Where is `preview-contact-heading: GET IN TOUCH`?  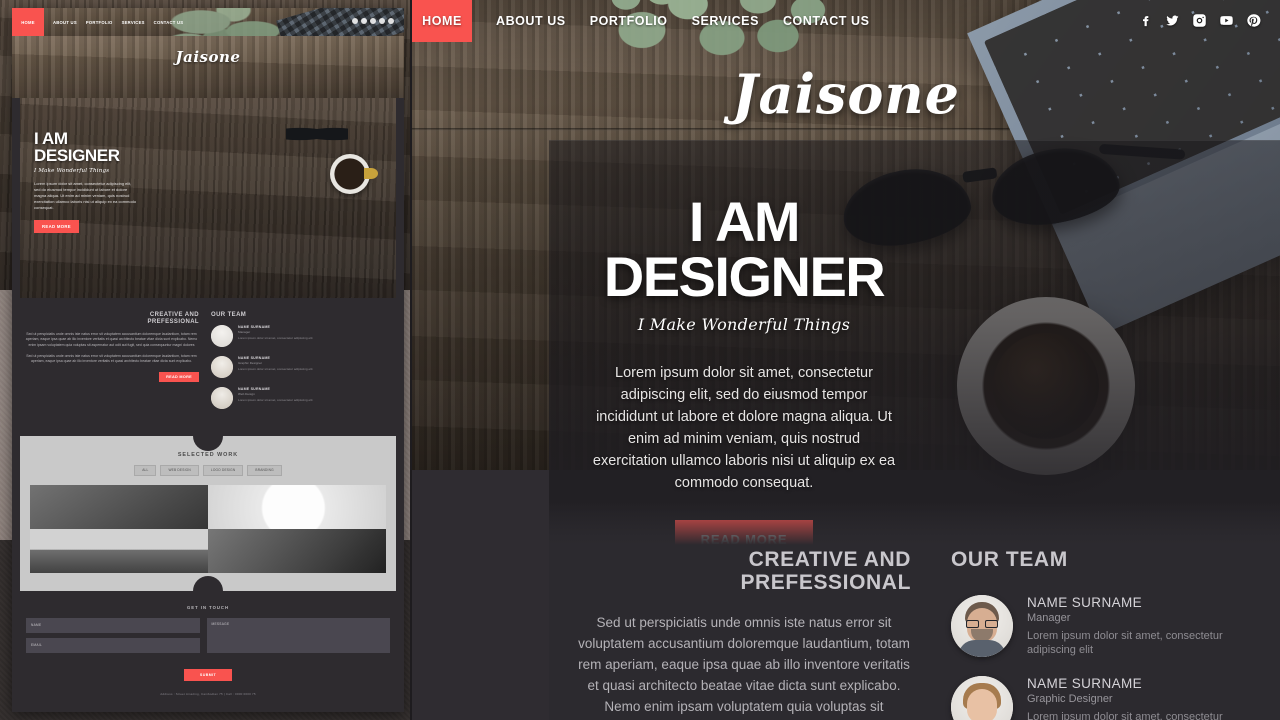 preview-contact-heading: GET IN TOUCH is located at coordinates (208, 607).